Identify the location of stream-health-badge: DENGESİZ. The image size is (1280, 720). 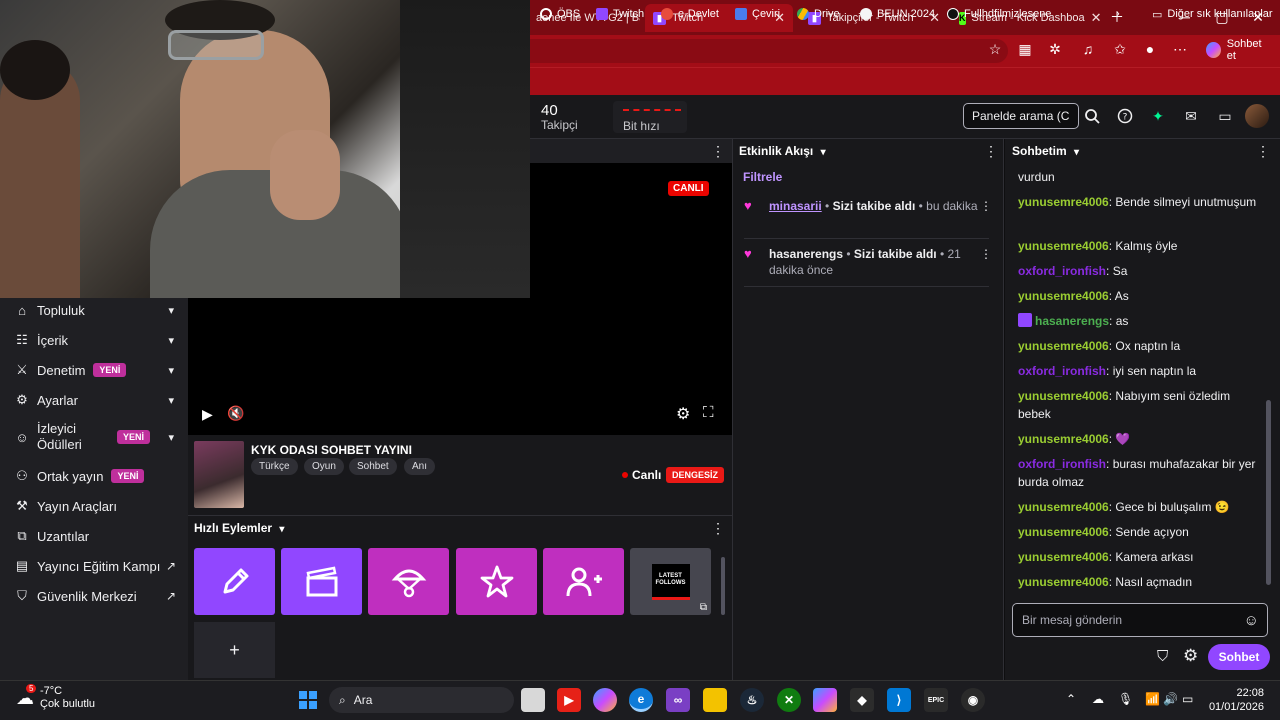
(695, 475).